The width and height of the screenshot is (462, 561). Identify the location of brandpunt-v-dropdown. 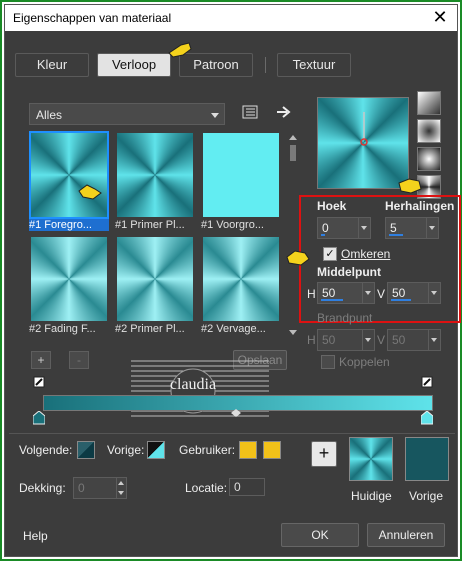
(434, 340).